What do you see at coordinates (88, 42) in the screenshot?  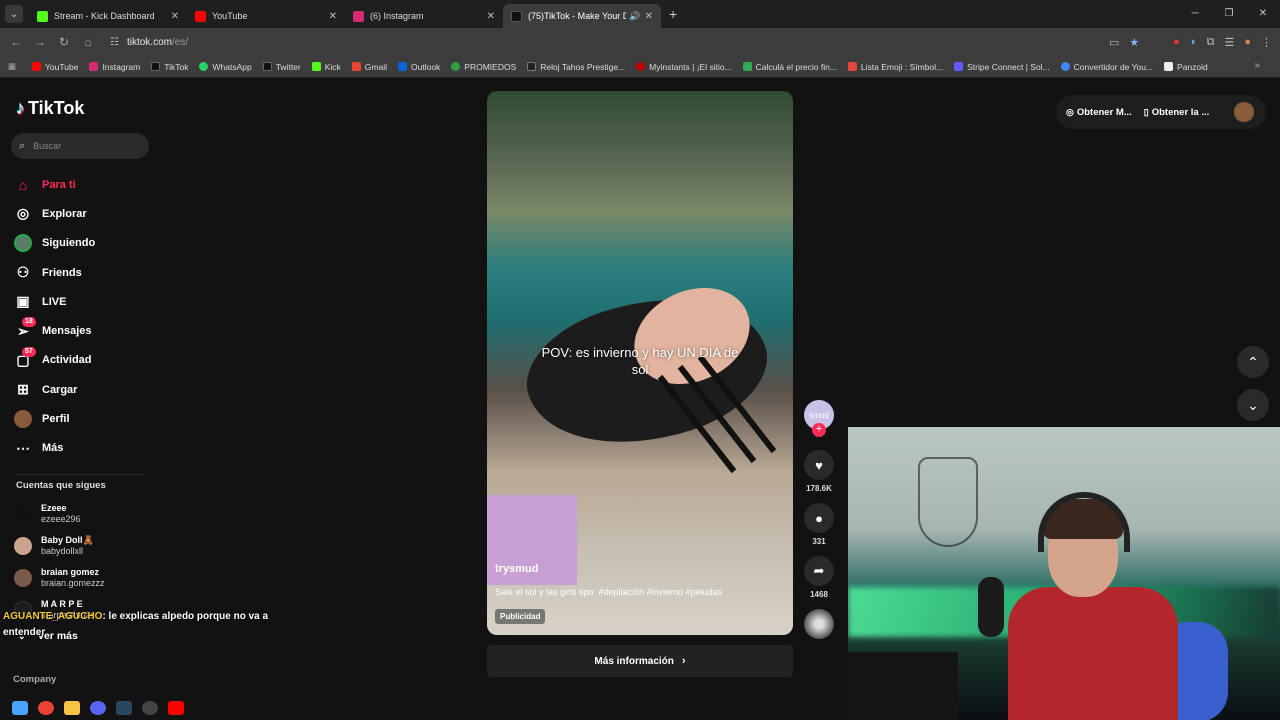 I see `home-nav-icon: ⌂` at bounding box center [88, 42].